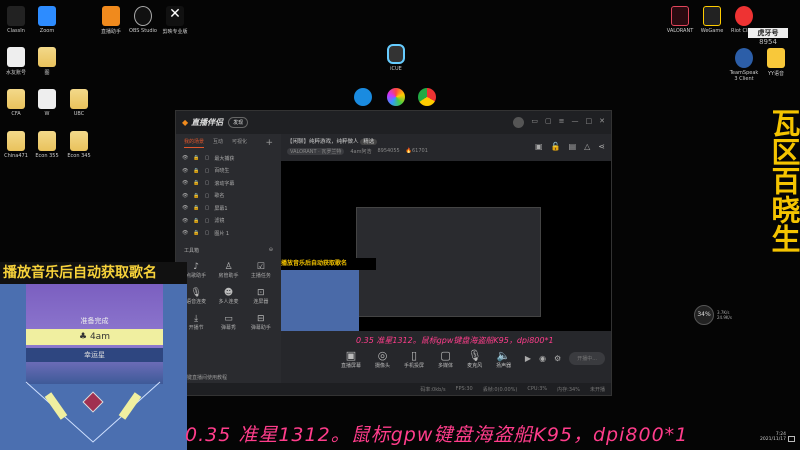 Image resolution: width=800 pixels, height=450 pixels. Describe the element at coordinates (414, 359) in the screenshot. I see `control-button: ▯ 手机投屏` at that location.